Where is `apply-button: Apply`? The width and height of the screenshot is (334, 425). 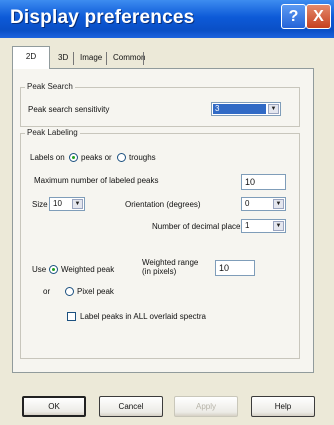 apply-button: Apply is located at coordinates (206, 406).